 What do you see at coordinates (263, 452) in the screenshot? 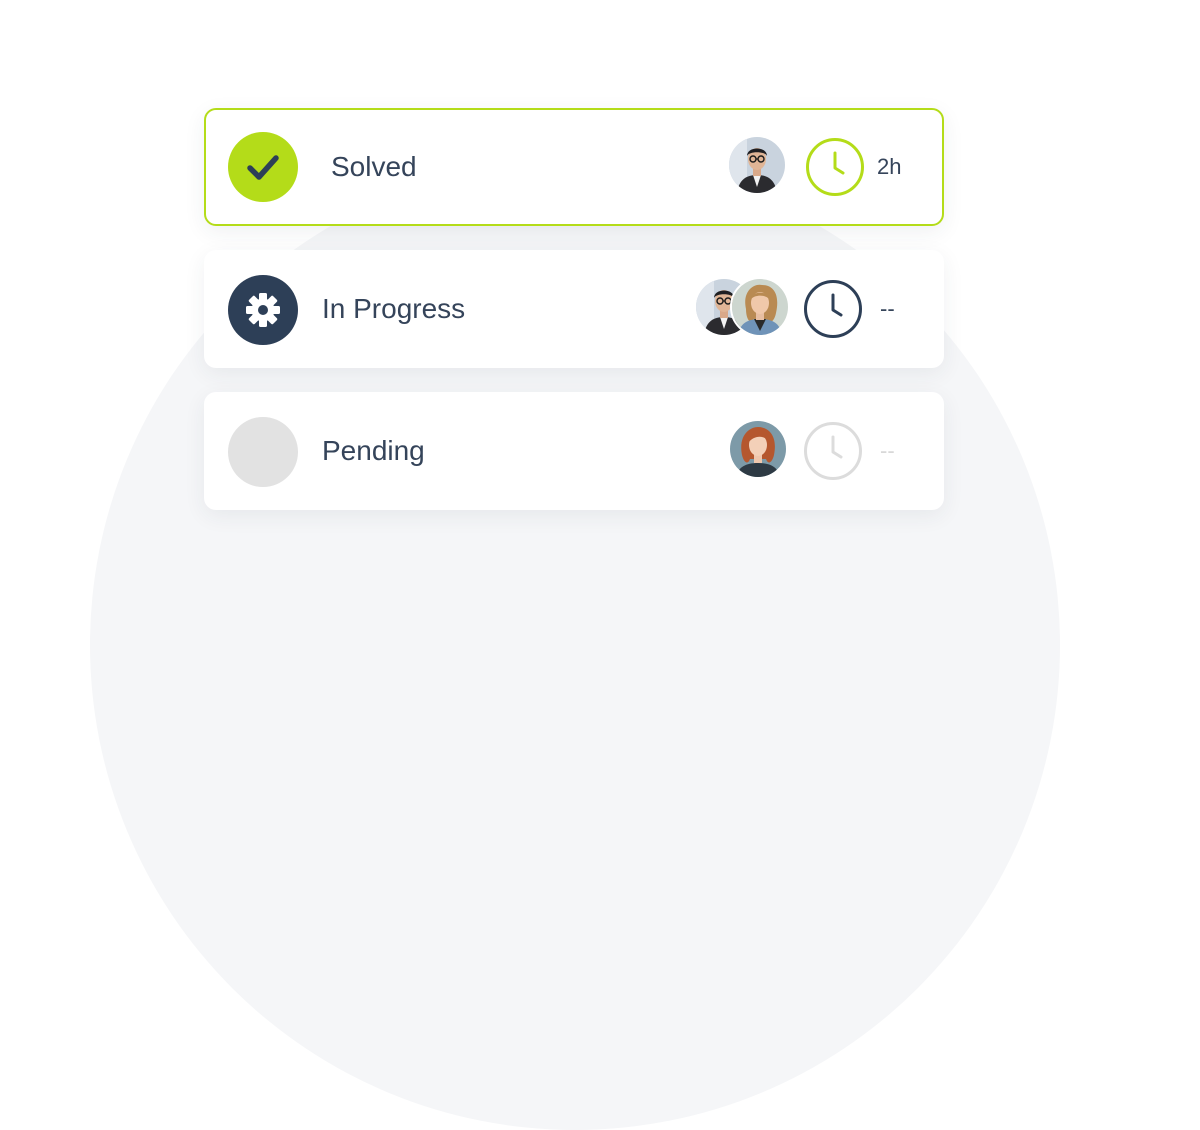
I see `empty-circle-icon` at bounding box center [263, 452].